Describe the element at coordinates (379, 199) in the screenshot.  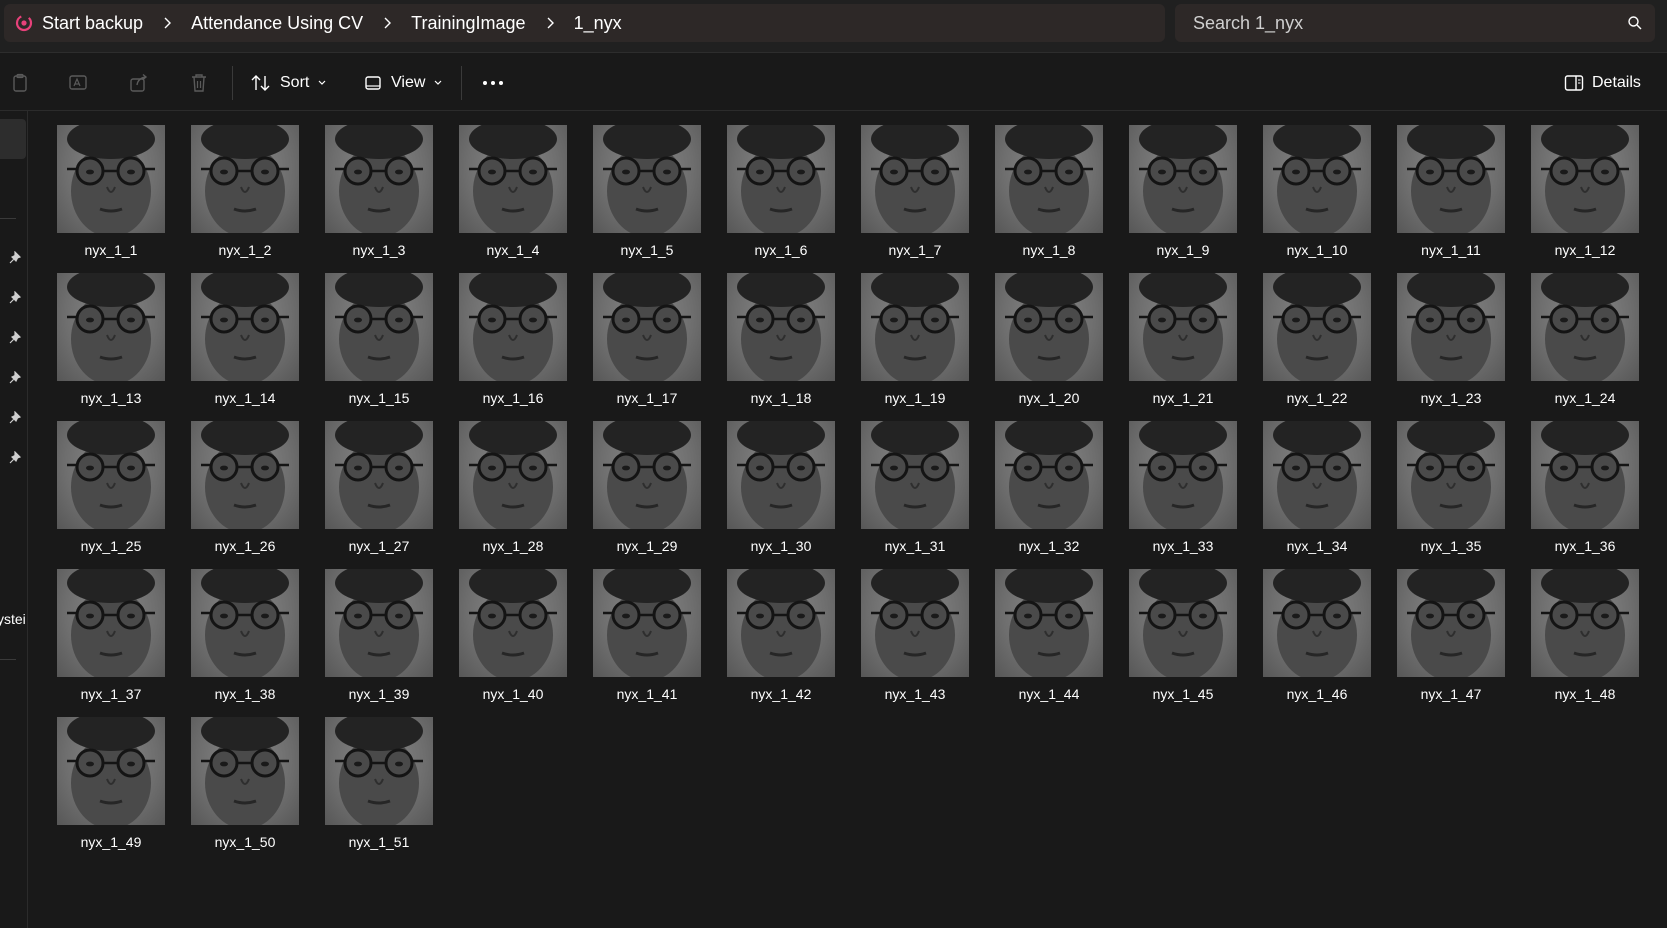
I see `file-item: nyx_1_3` at that location.